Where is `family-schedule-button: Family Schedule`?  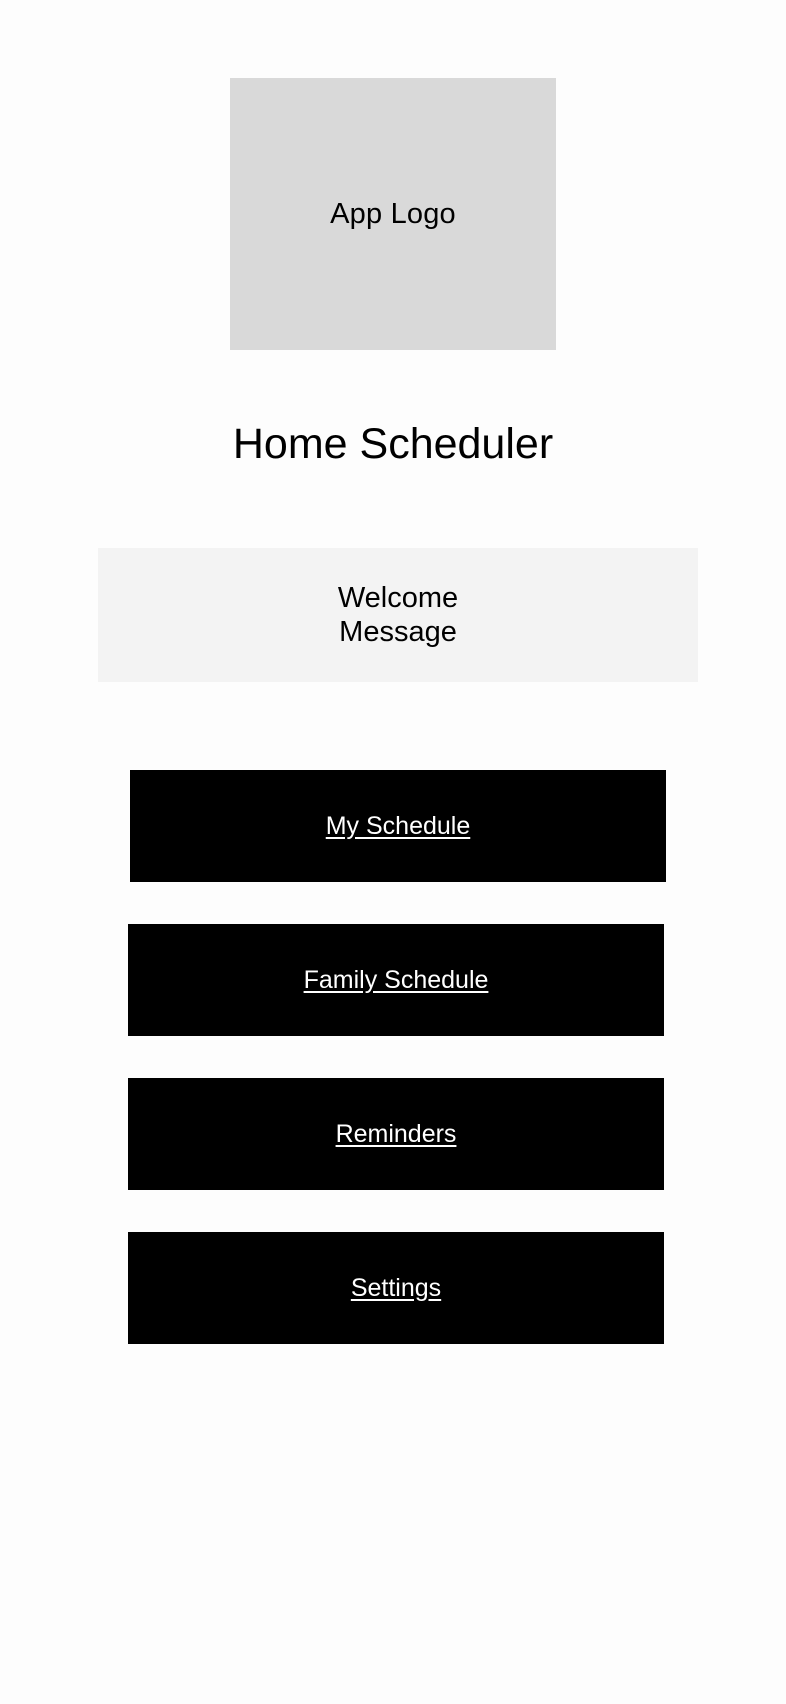
family-schedule-button: Family Schedule is located at coordinates (396, 980).